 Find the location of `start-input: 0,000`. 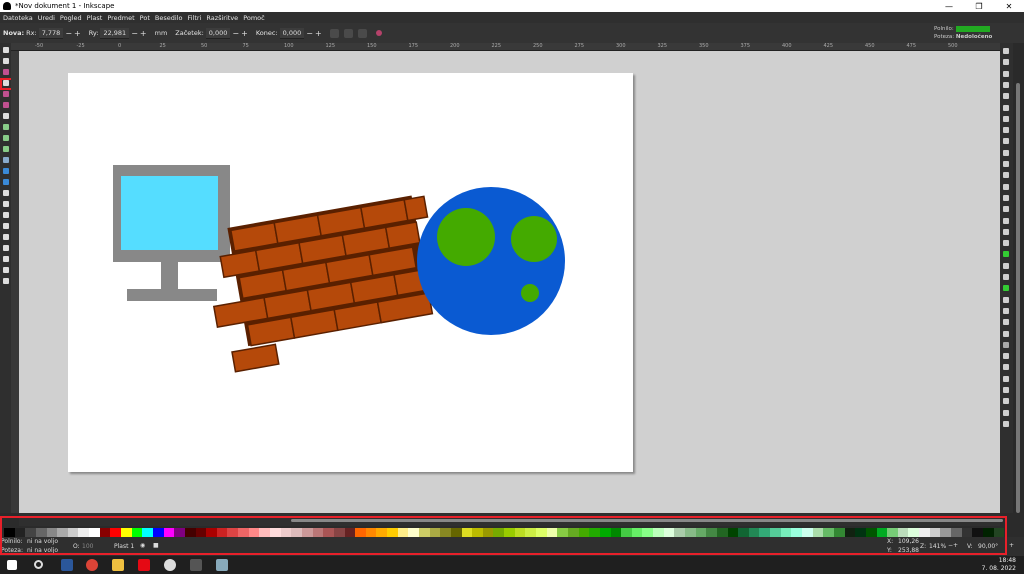

start-input: 0,000 is located at coordinates (218, 33).